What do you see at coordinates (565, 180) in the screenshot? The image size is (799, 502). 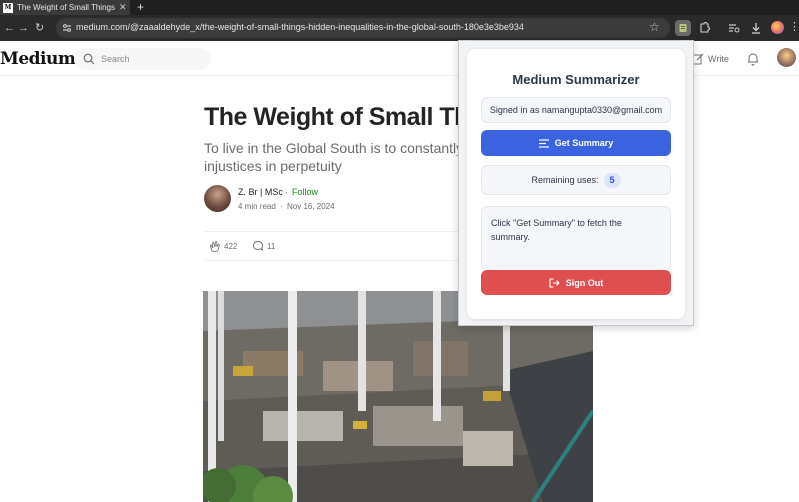 I see `remaining-uses-label: Remaining uses:` at bounding box center [565, 180].